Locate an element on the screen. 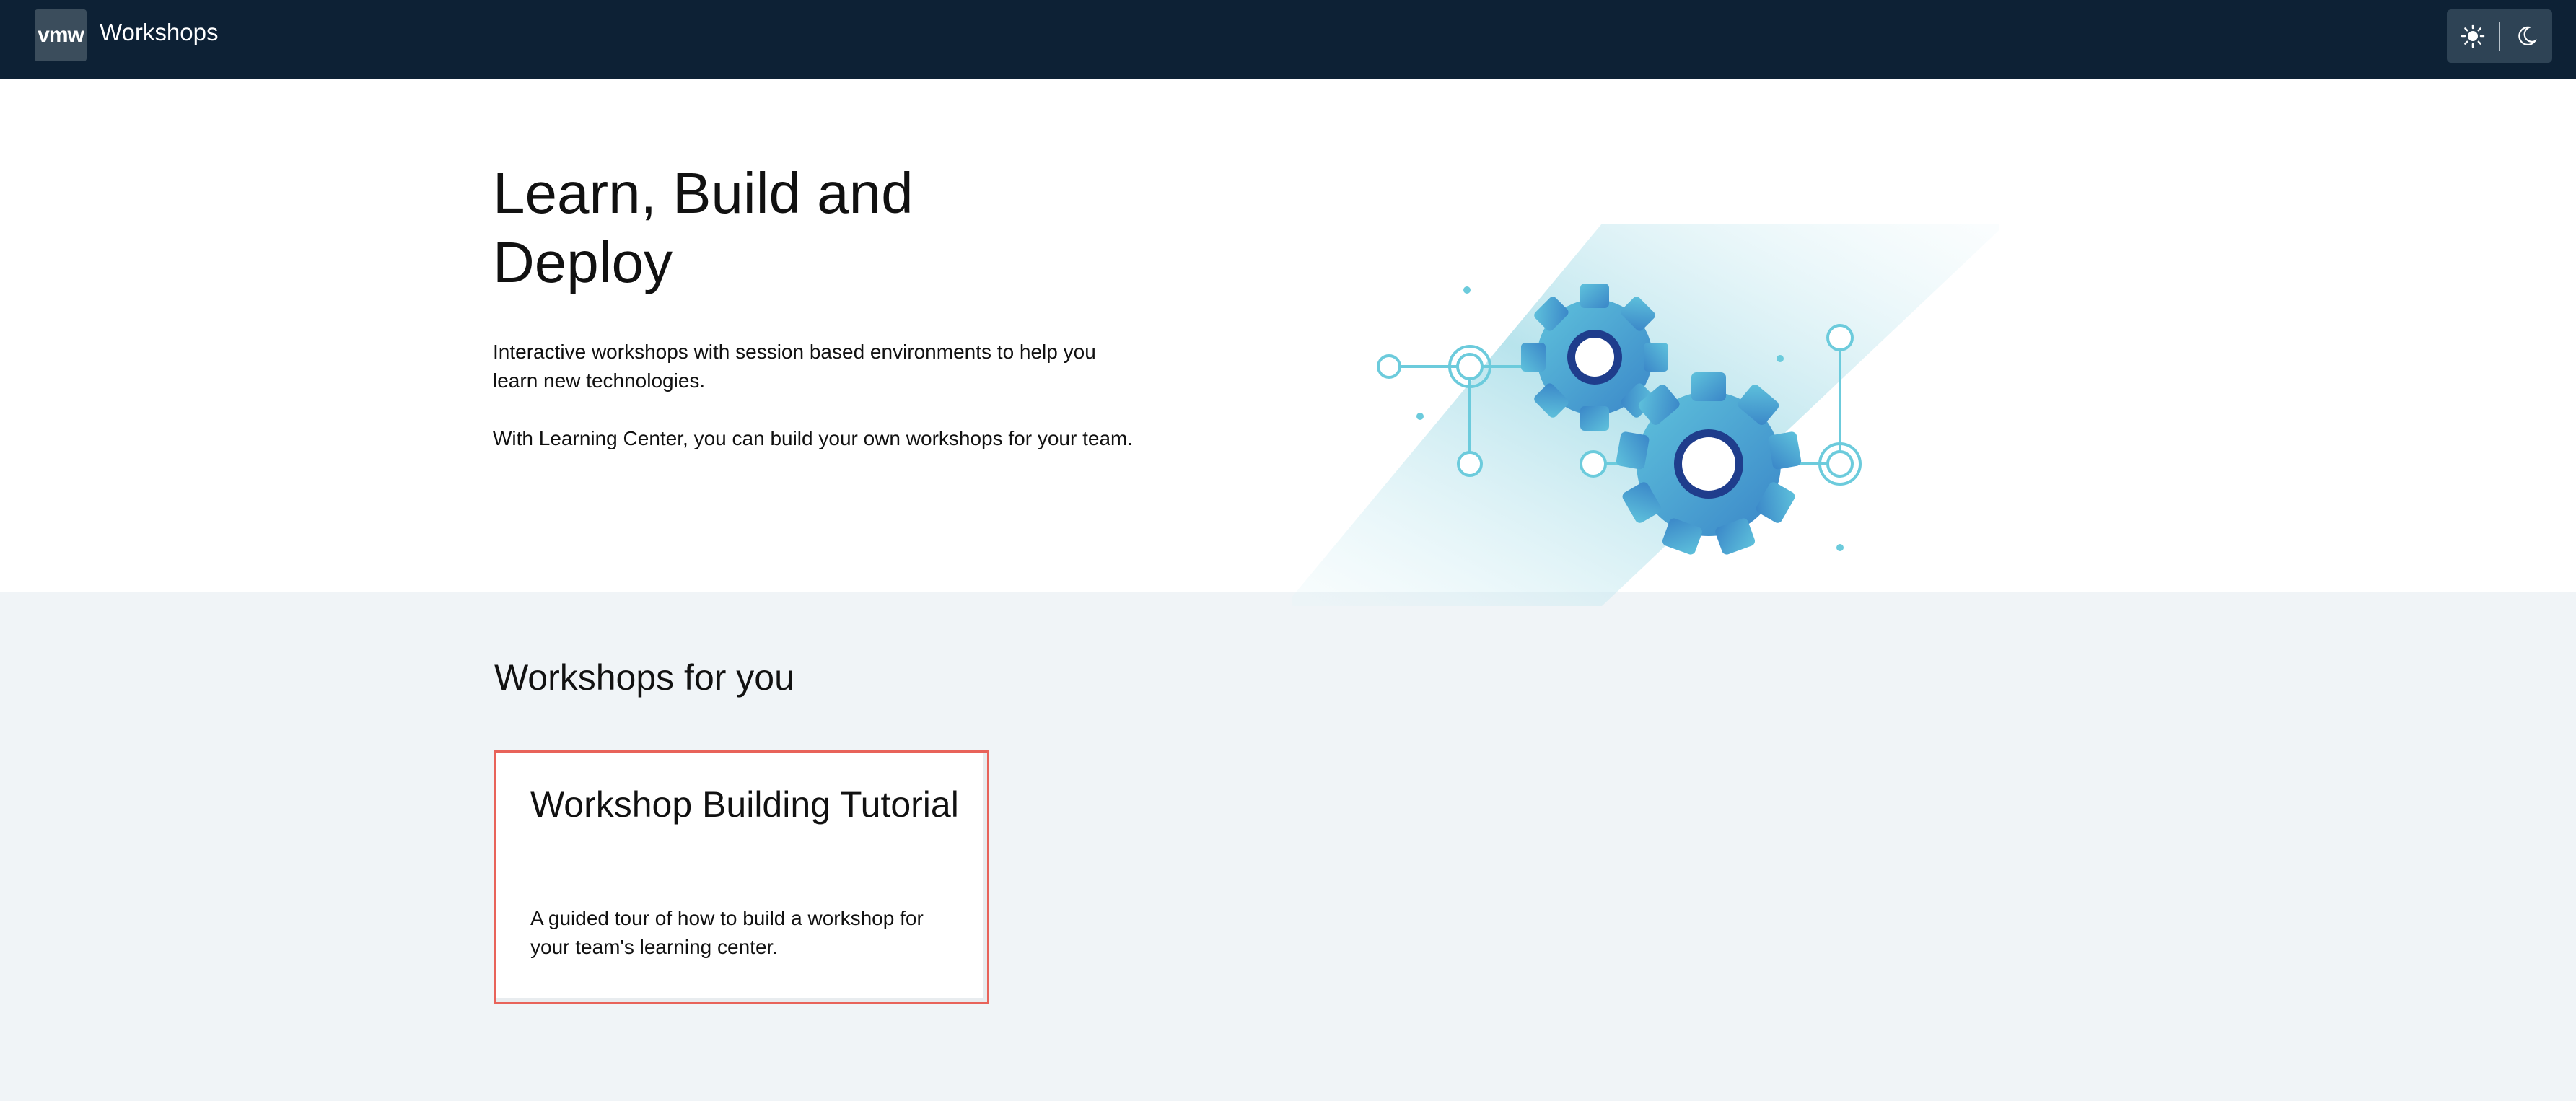 The width and height of the screenshot is (2576, 1101). gears-illustration is located at coordinates (1645, 415).